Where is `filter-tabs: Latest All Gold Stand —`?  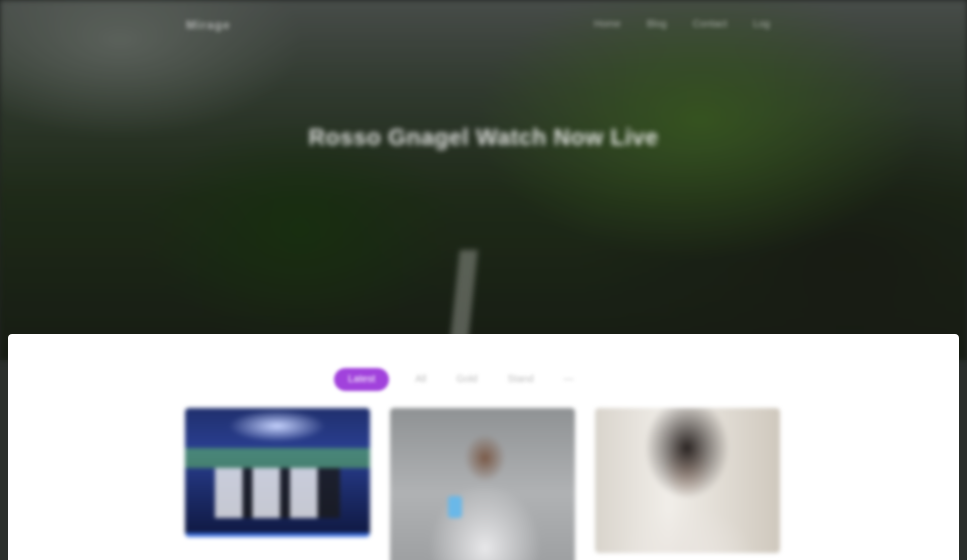 filter-tabs: Latest All Gold Stand — is located at coordinates (456, 379).